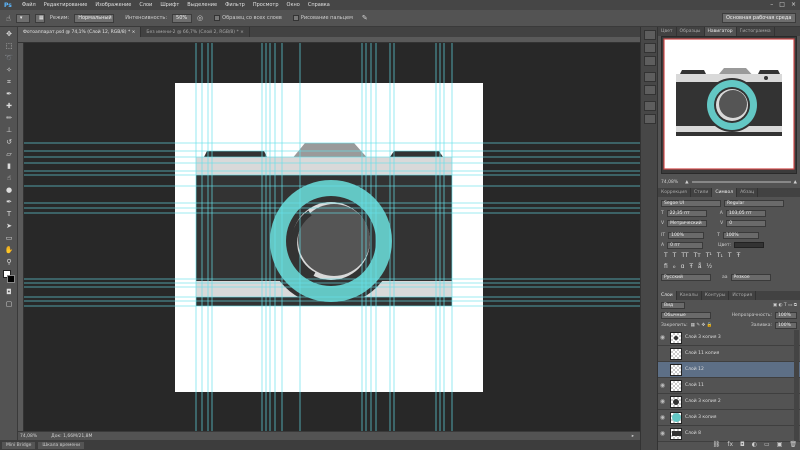 This screenshot has height=450, width=800. Describe the element at coordinates (9, 154) in the screenshot. I see `eraser-tool-icon: ▱` at that location.